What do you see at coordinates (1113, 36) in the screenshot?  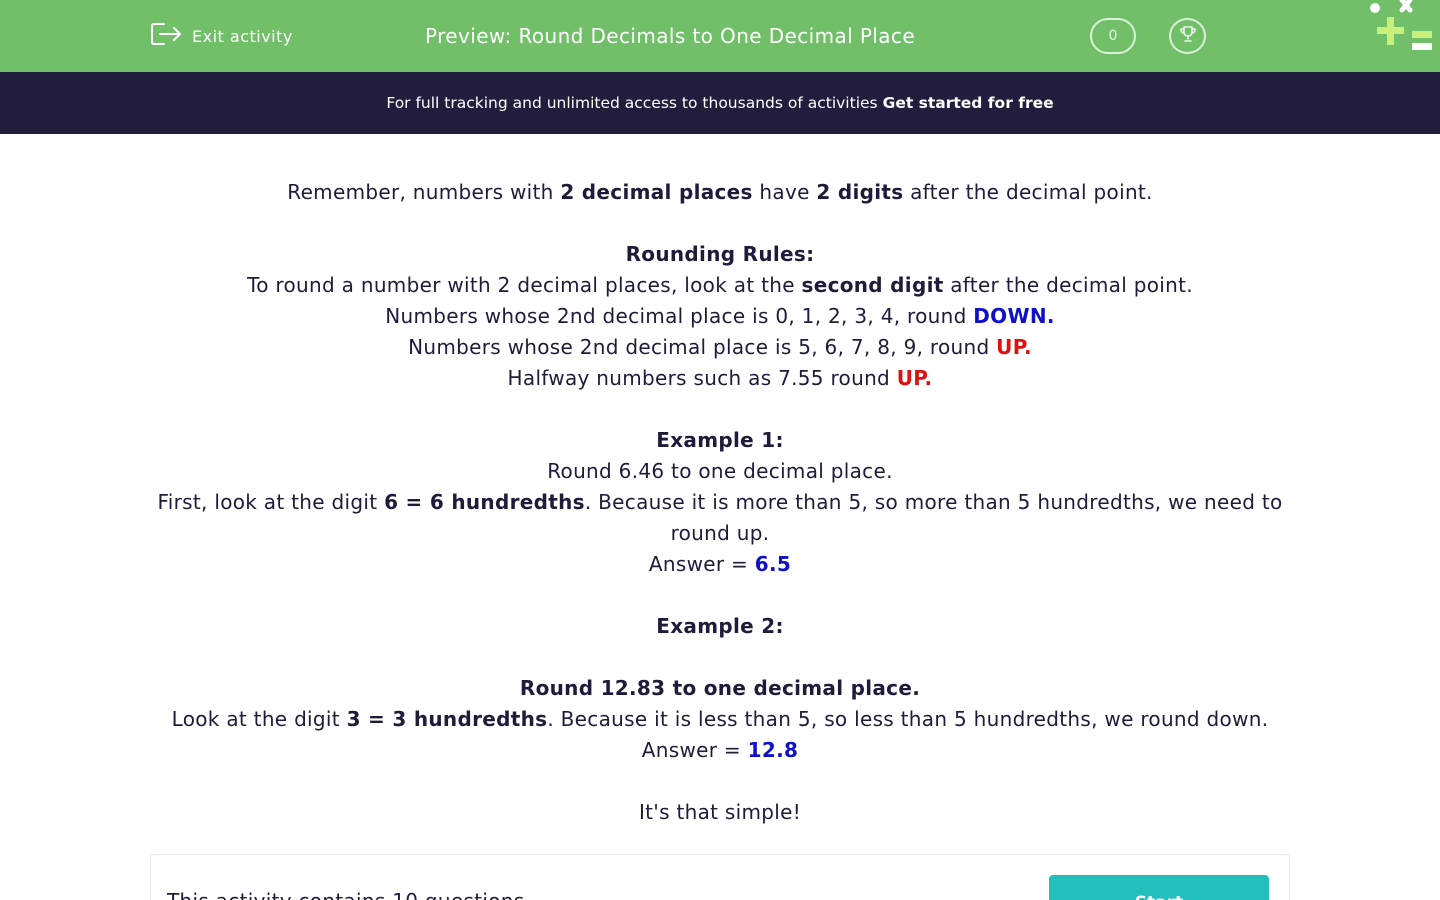 I see `score-counter: 0` at bounding box center [1113, 36].